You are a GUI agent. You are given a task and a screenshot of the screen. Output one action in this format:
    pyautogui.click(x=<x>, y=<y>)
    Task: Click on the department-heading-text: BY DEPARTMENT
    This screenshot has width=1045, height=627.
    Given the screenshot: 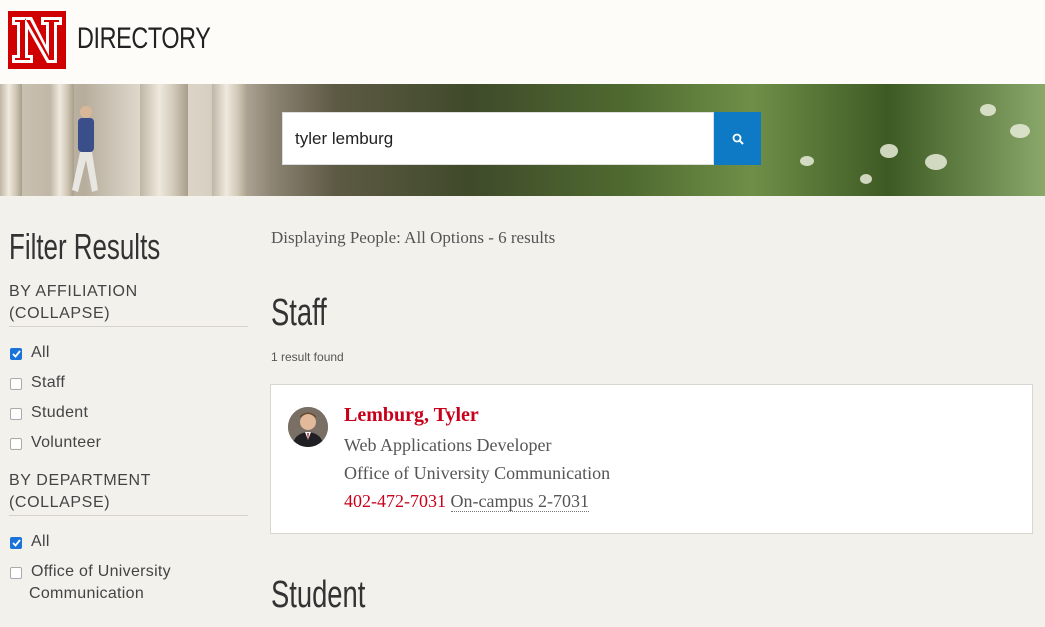 What is the action you would take?
    pyautogui.click(x=80, y=480)
    